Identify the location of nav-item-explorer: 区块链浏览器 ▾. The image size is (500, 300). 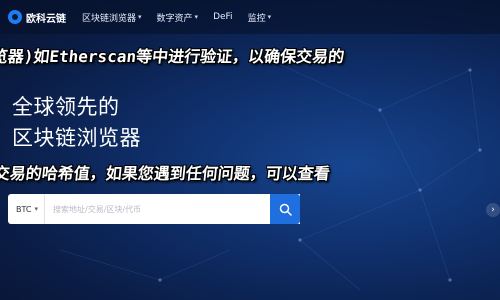
(112, 17).